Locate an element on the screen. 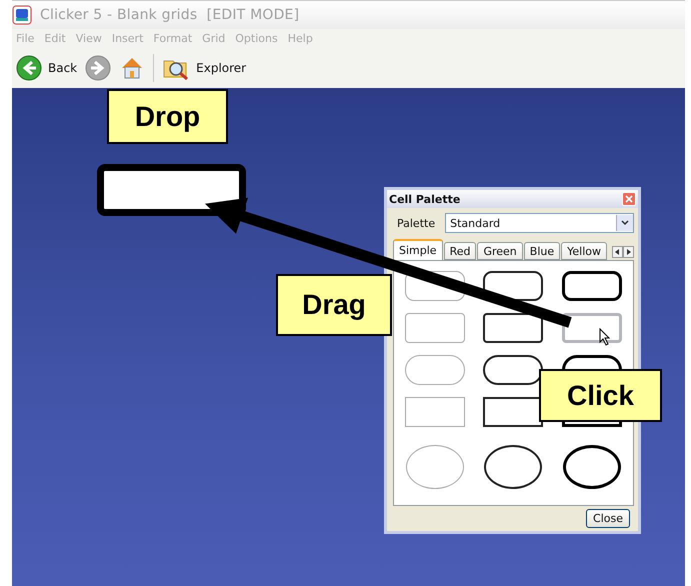 The height and width of the screenshot is (586, 691). dragged-cell is located at coordinates (171, 190).